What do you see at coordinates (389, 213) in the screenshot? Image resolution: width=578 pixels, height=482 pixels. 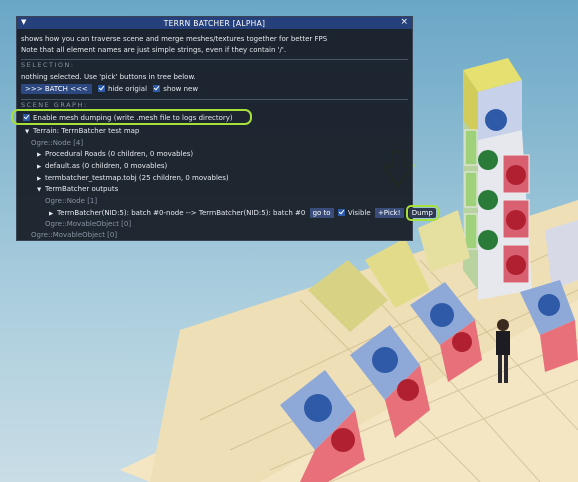 I see `pick-button: +Pick!` at bounding box center [389, 213].